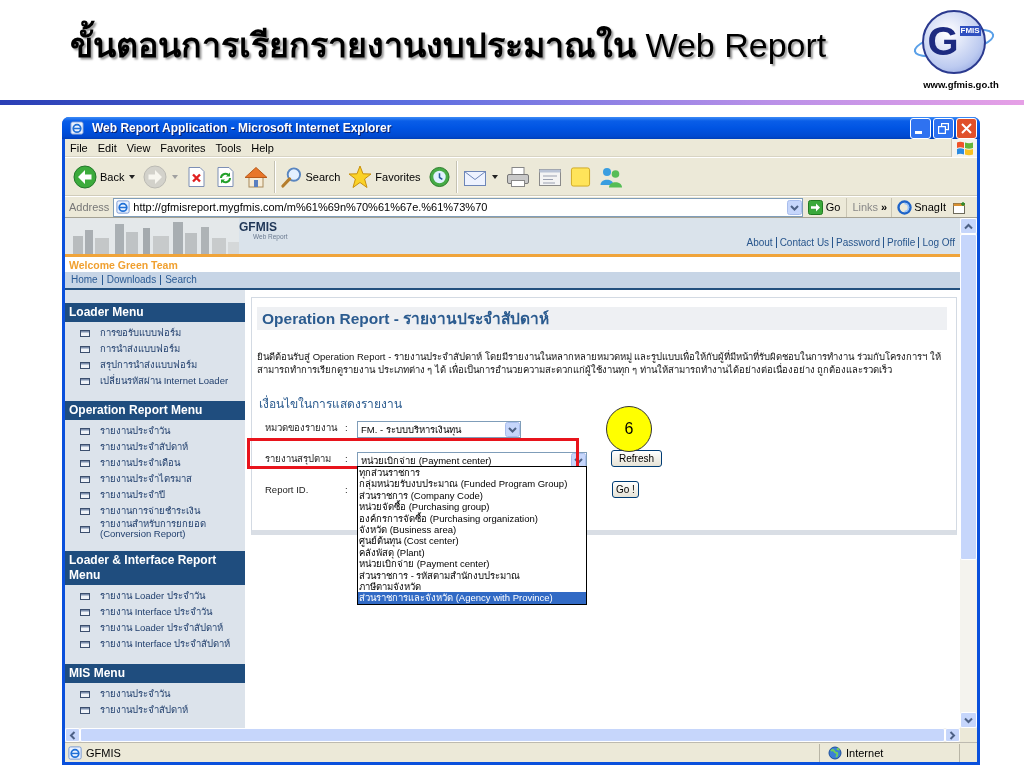 Image resolution: width=1024 pixels, height=768 pixels. Describe the element at coordinates (242, 128) in the screenshot. I see `window-title: Web Report Application - Microsoft Internet Explorer` at that location.